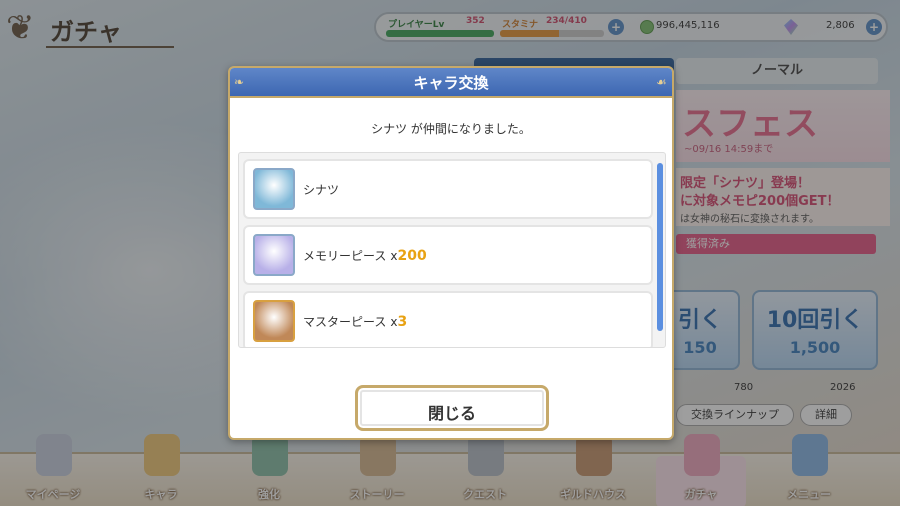 The image size is (900, 506). I want to click on character-icon, so click(274, 189).